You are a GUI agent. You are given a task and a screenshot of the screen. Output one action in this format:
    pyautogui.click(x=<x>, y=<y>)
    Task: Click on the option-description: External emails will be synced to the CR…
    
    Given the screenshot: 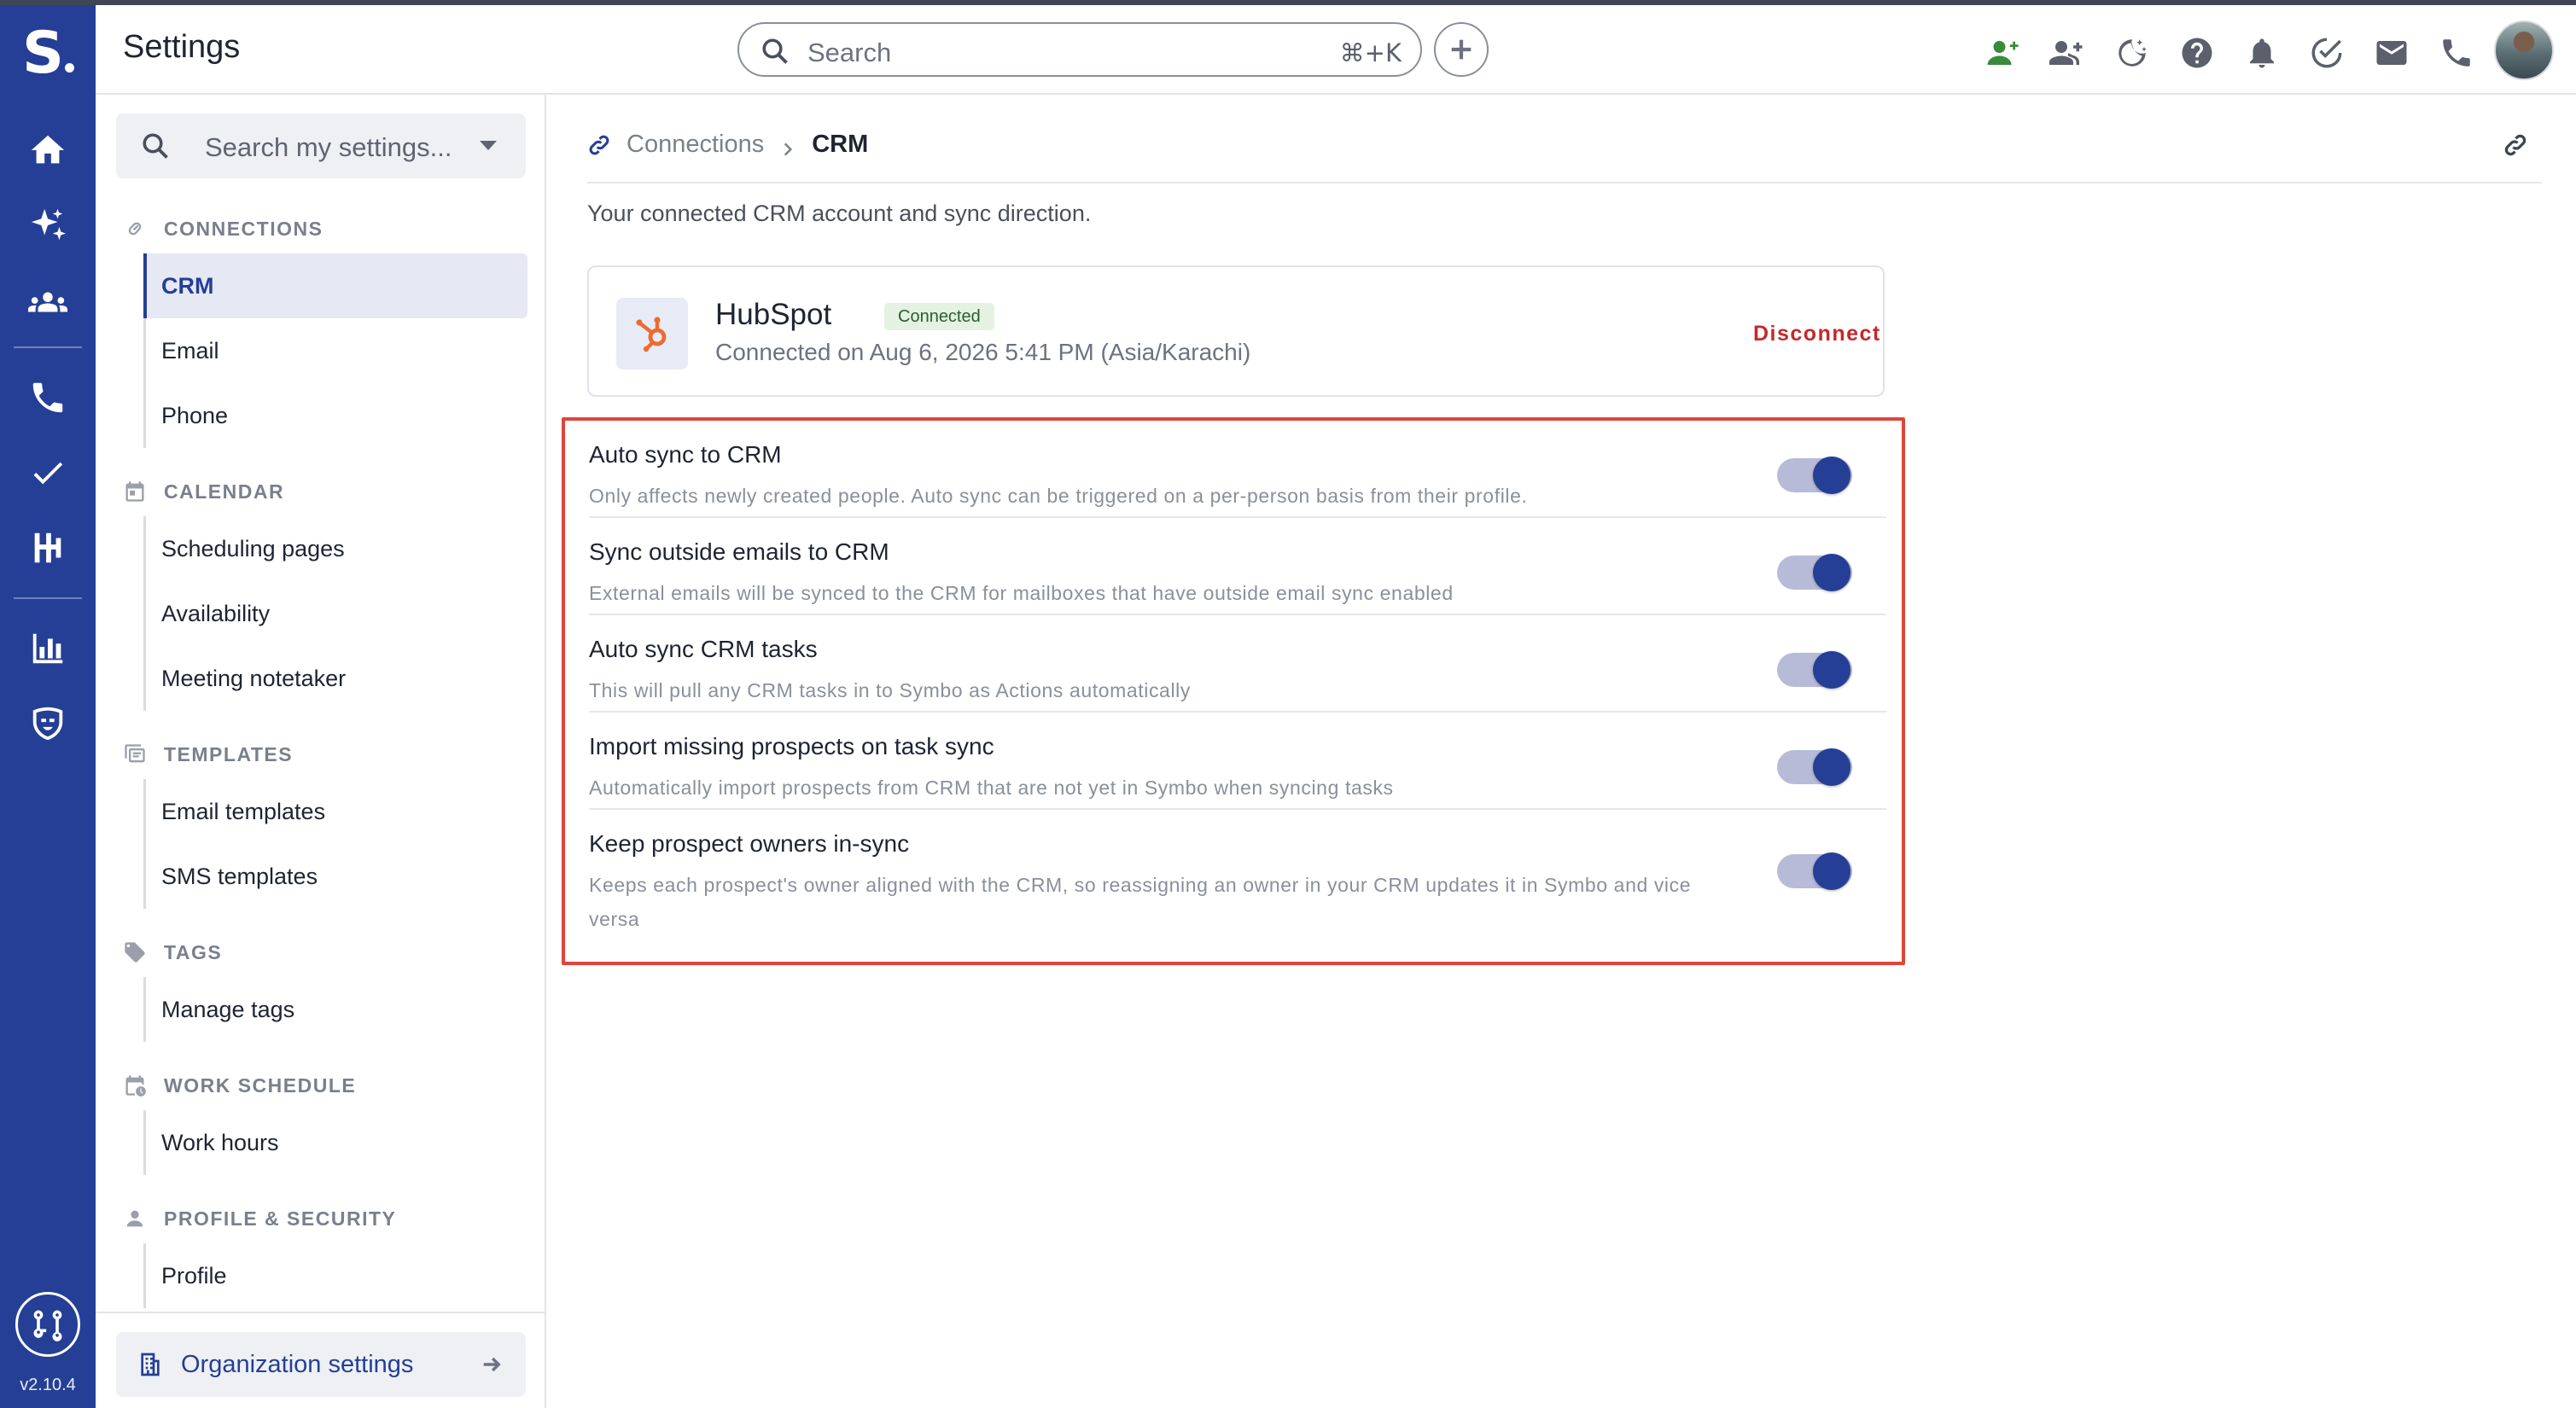 What is the action you would take?
    pyautogui.click(x=1021, y=593)
    